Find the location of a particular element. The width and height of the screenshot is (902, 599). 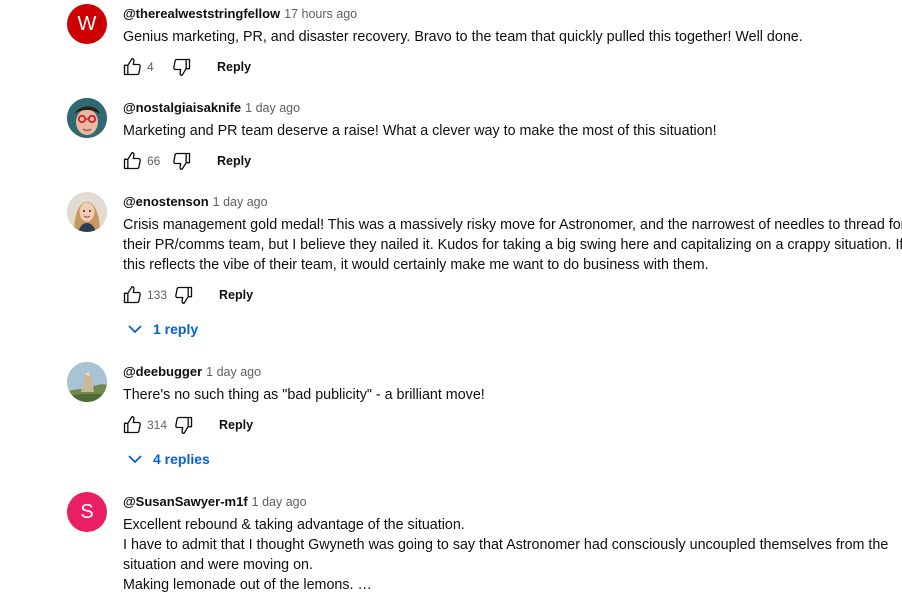

comment-header: @deebugger 1 day ago is located at coordinates (192, 371).